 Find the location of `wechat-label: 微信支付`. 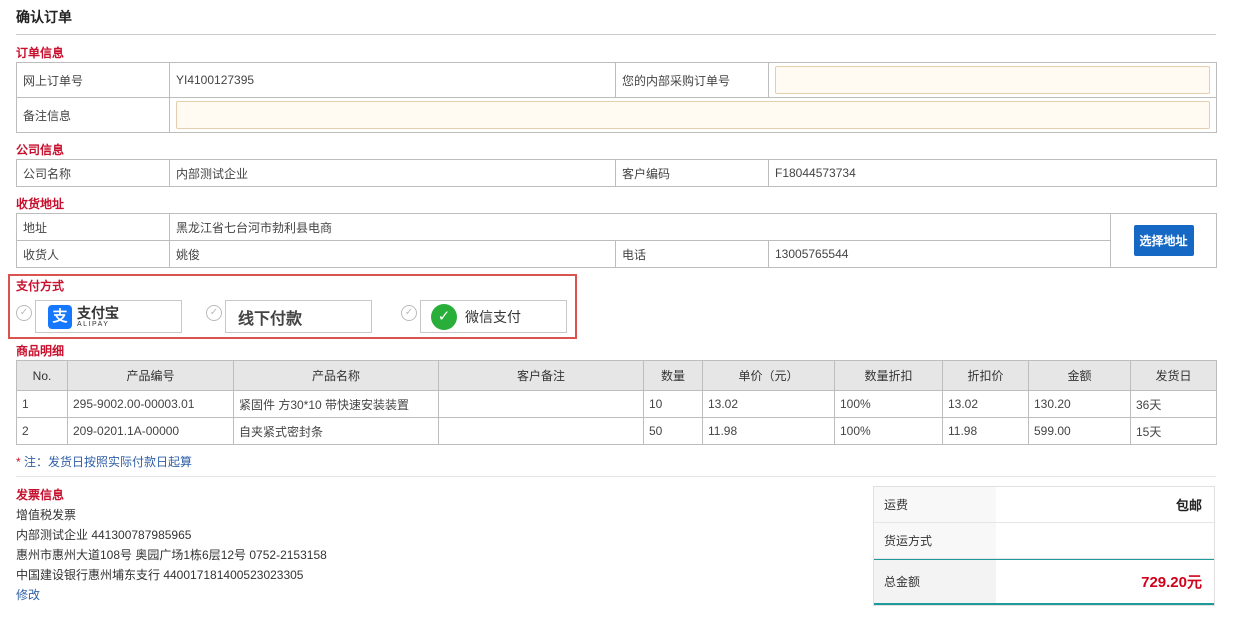

wechat-label: 微信支付 is located at coordinates (493, 316).